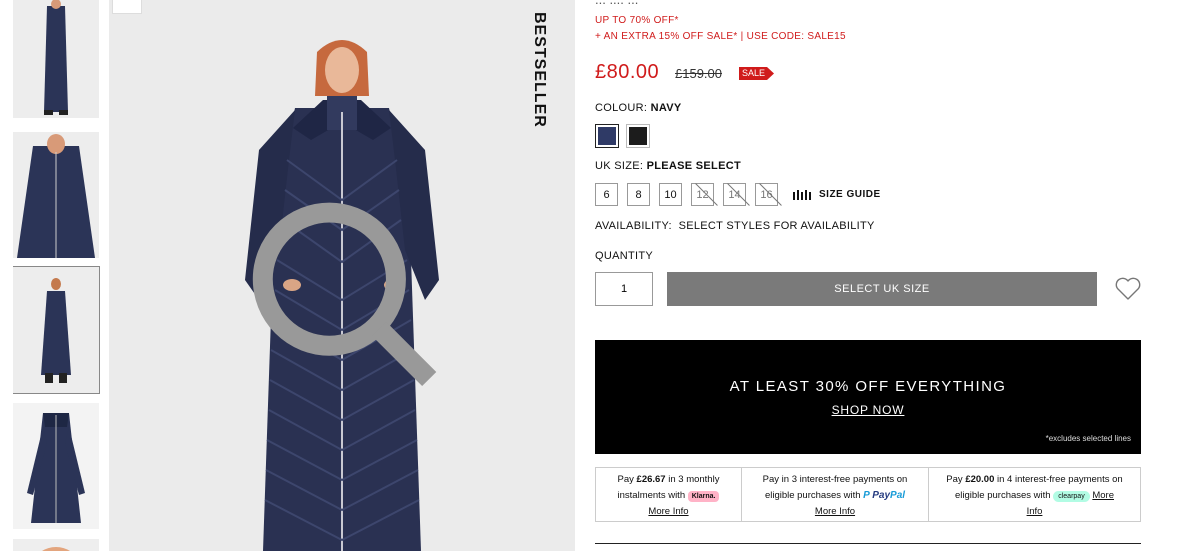 The image size is (1200, 551). Describe the element at coordinates (698, 73) in the screenshot. I see `original-price: £159.00` at that location.